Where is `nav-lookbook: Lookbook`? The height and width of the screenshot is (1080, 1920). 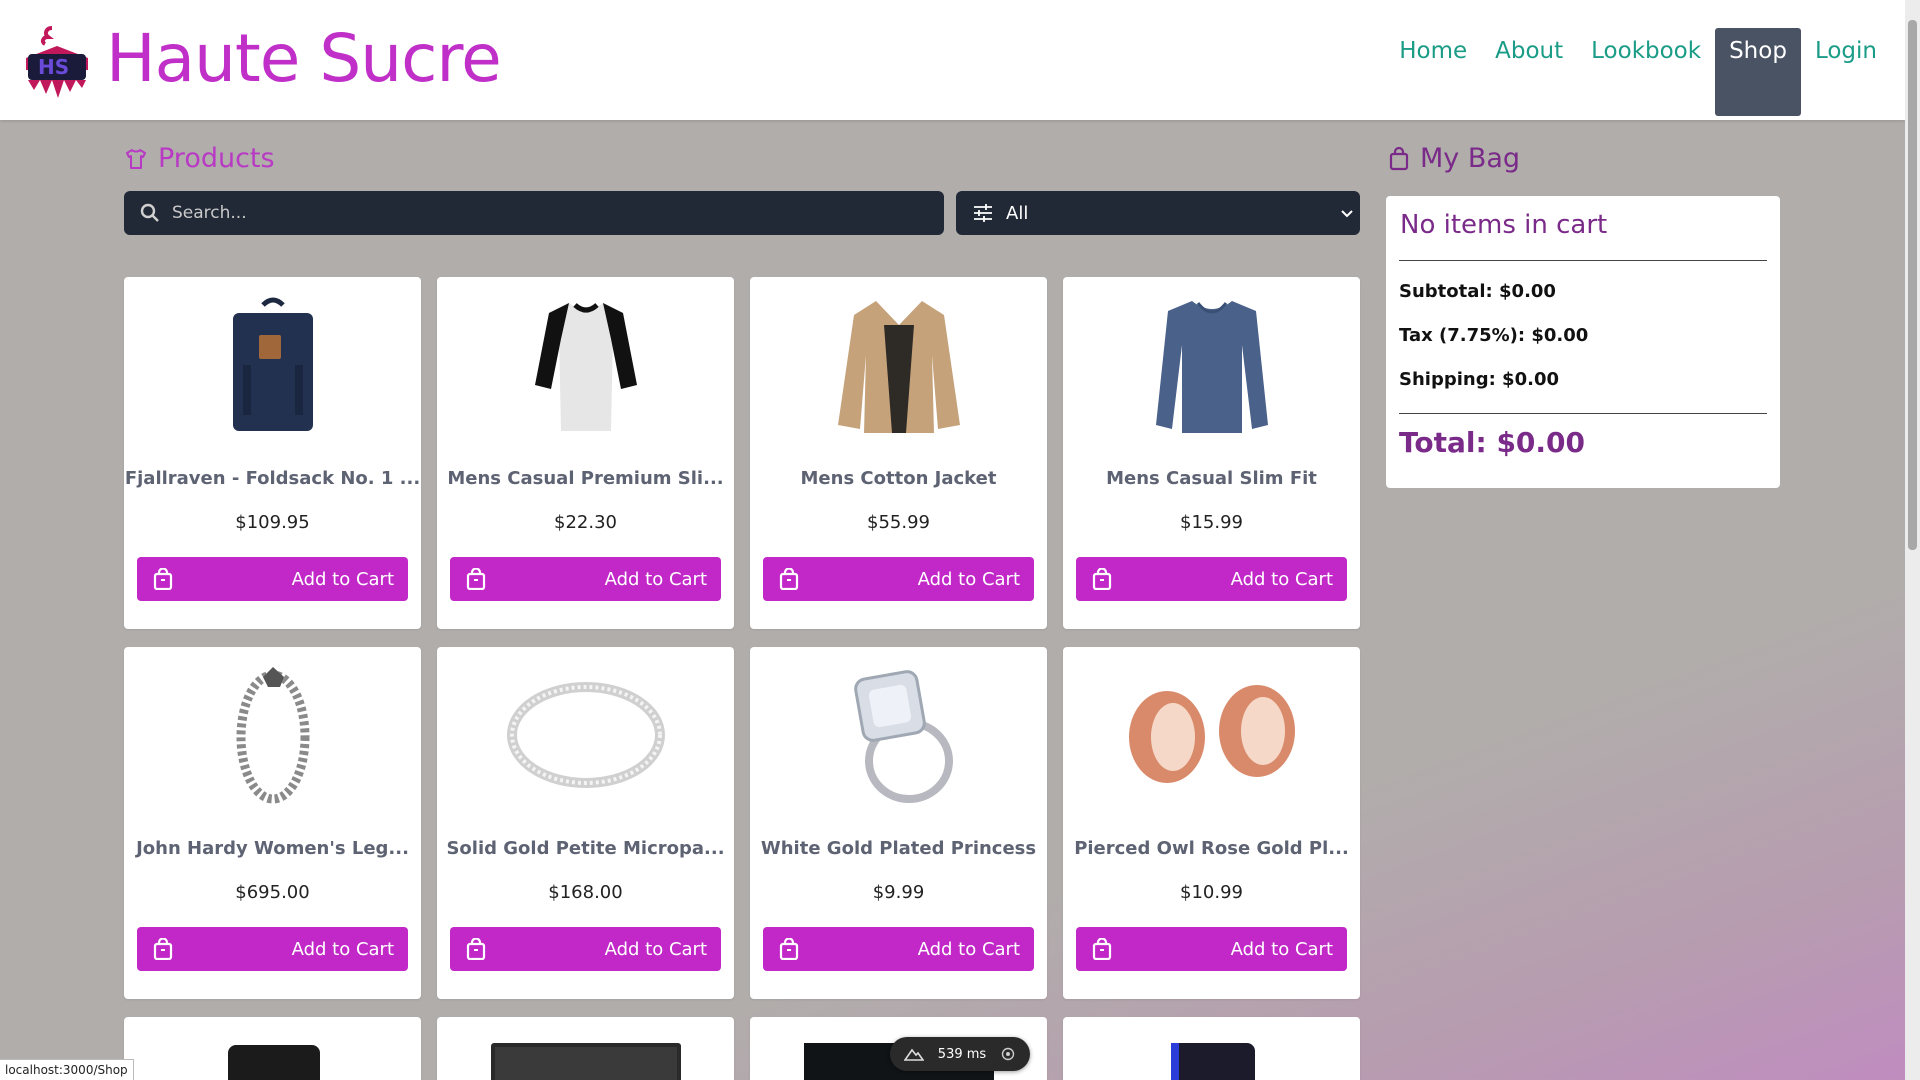 nav-lookbook: Lookbook is located at coordinates (1646, 72).